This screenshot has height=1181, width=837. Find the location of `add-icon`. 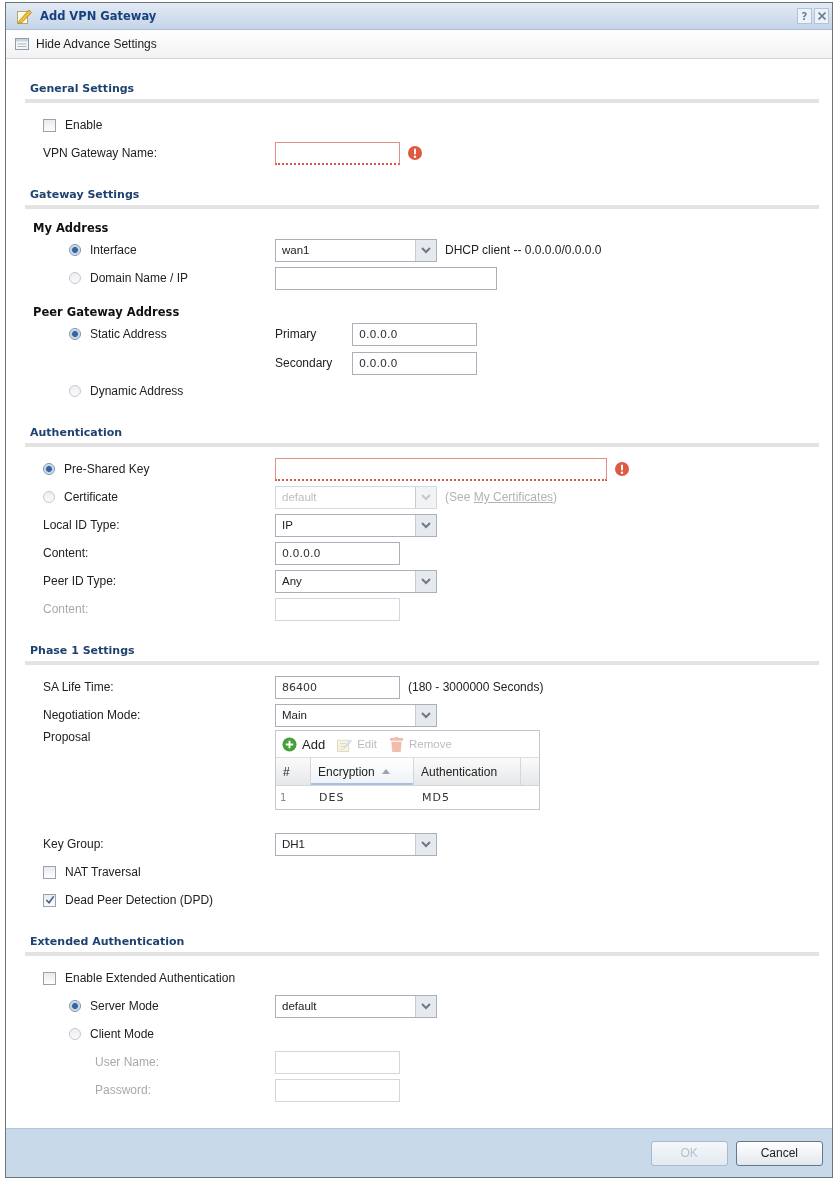

add-icon is located at coordinates (289, 744).